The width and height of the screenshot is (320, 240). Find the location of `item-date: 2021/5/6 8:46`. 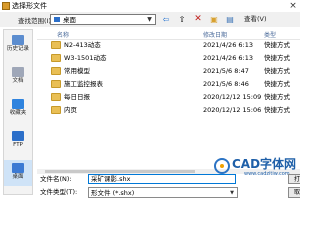

item-date: 2021/5/6 8:46 is located at coordinates (226, 84).